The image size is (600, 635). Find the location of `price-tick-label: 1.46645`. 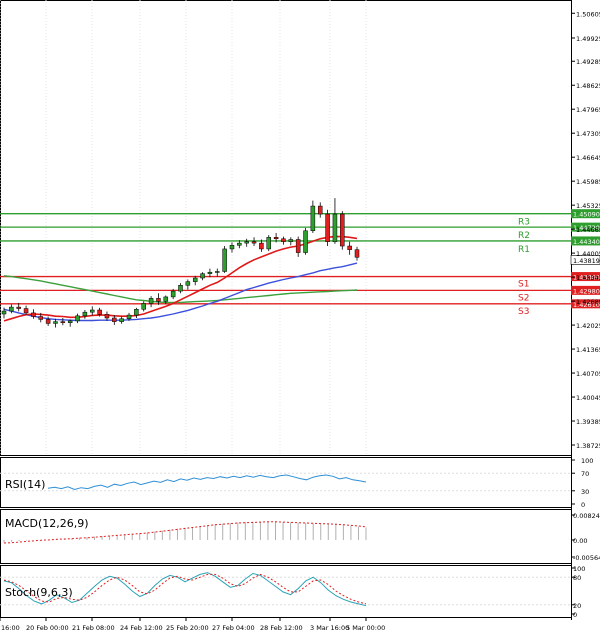

price-tick-label: 1.46645 is located at coordinates (588, 158).